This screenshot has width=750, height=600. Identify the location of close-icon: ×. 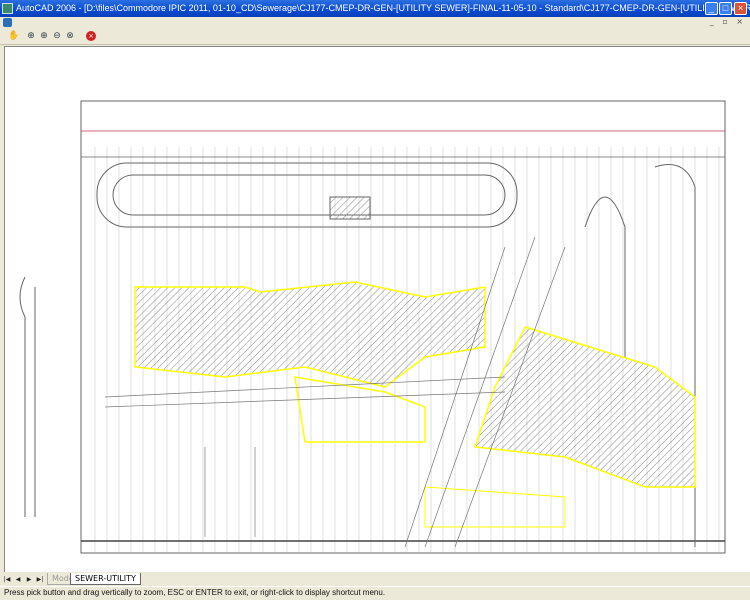
(91, 36).